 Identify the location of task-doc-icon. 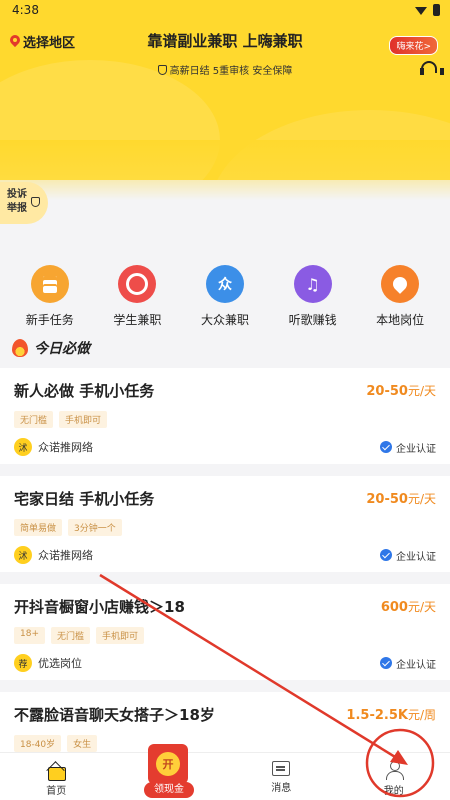
(49, 284).